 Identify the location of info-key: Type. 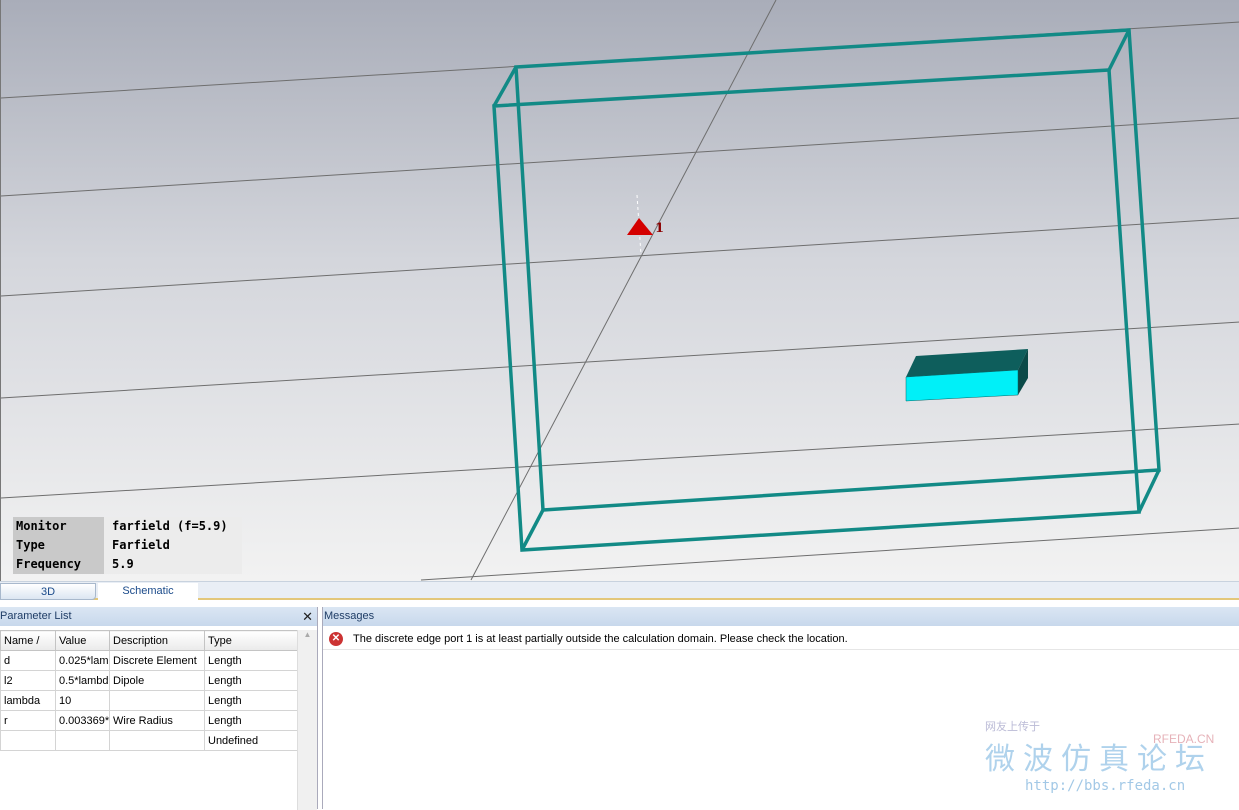
(58, 545).